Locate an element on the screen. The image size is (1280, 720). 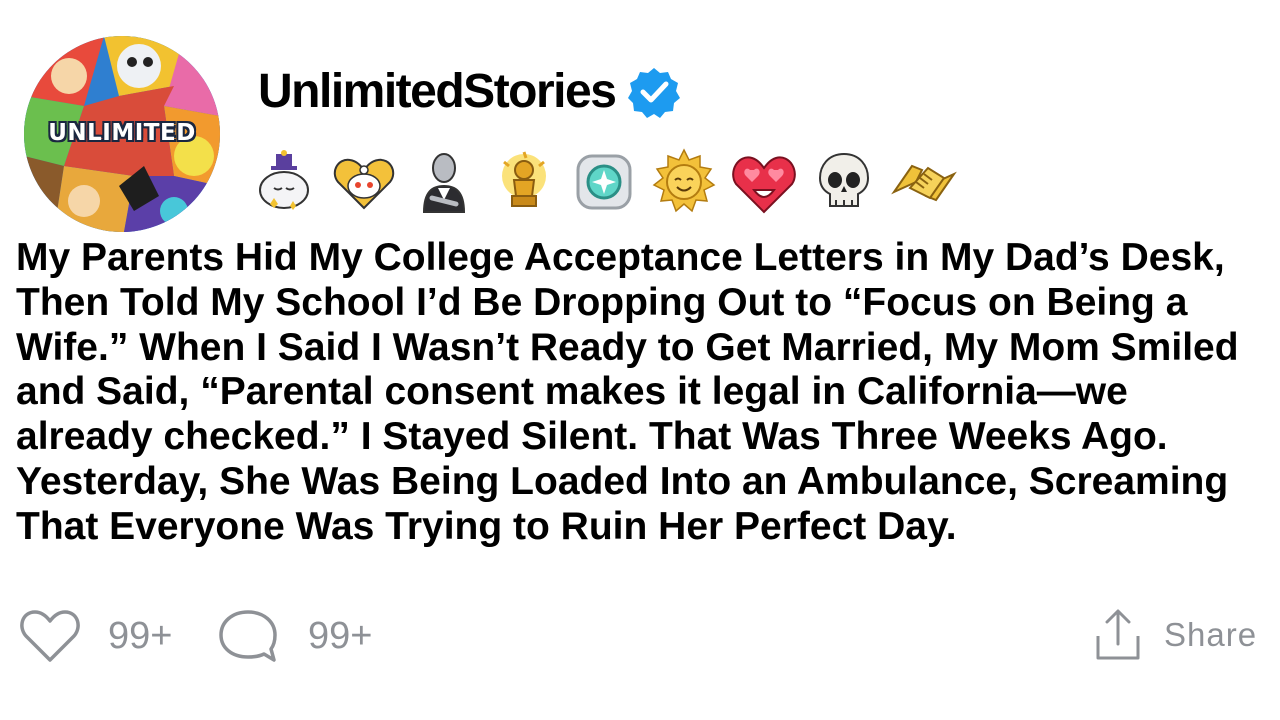
award-badges is located at coordinates (604, 182).